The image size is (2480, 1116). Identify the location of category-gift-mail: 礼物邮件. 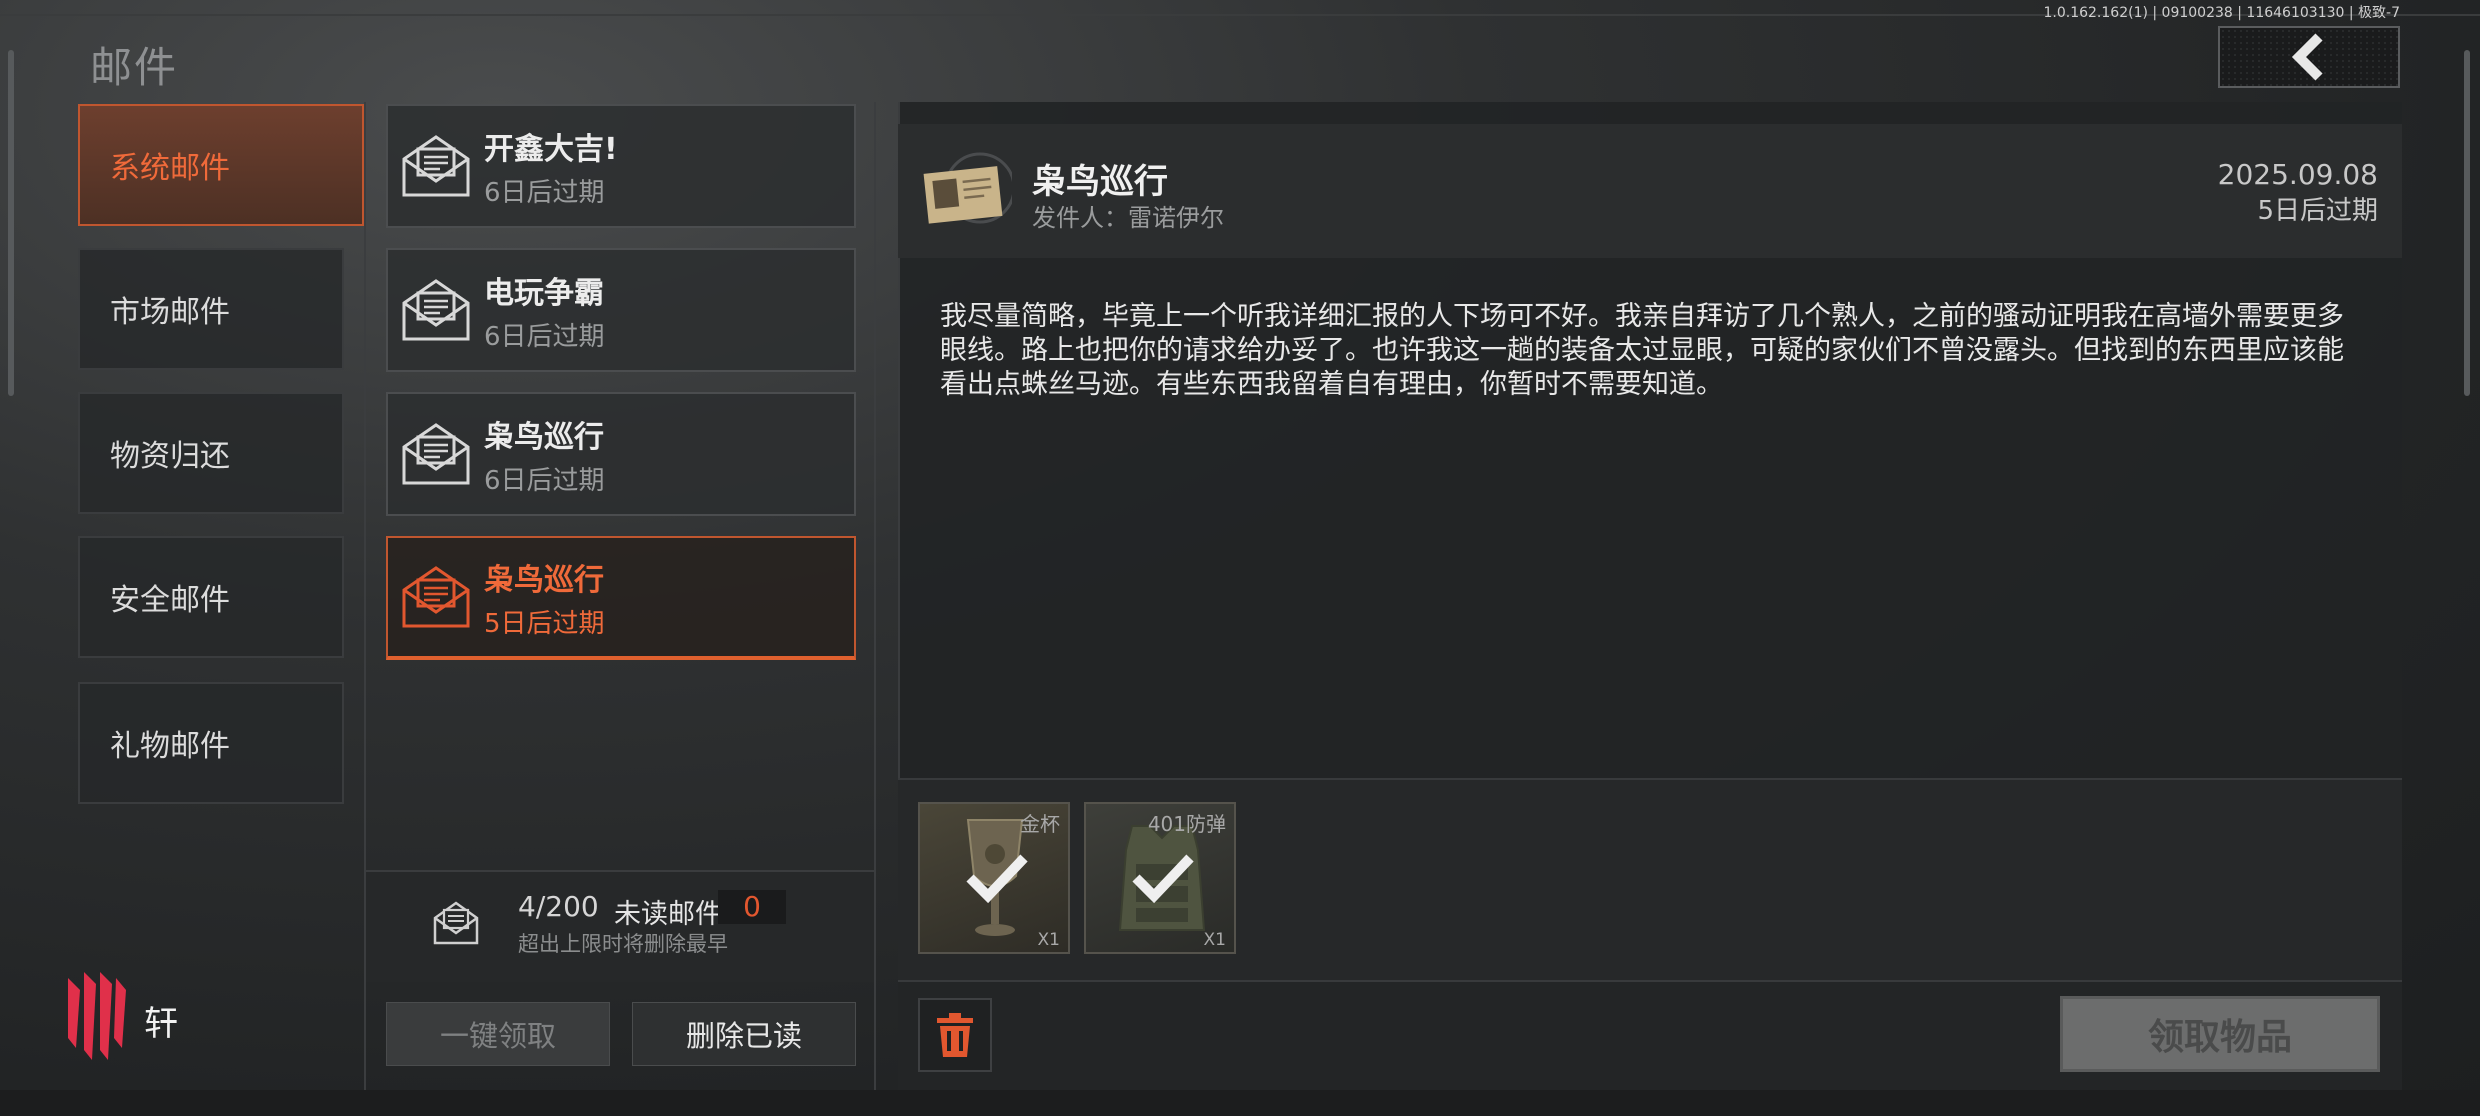
(211, 743).